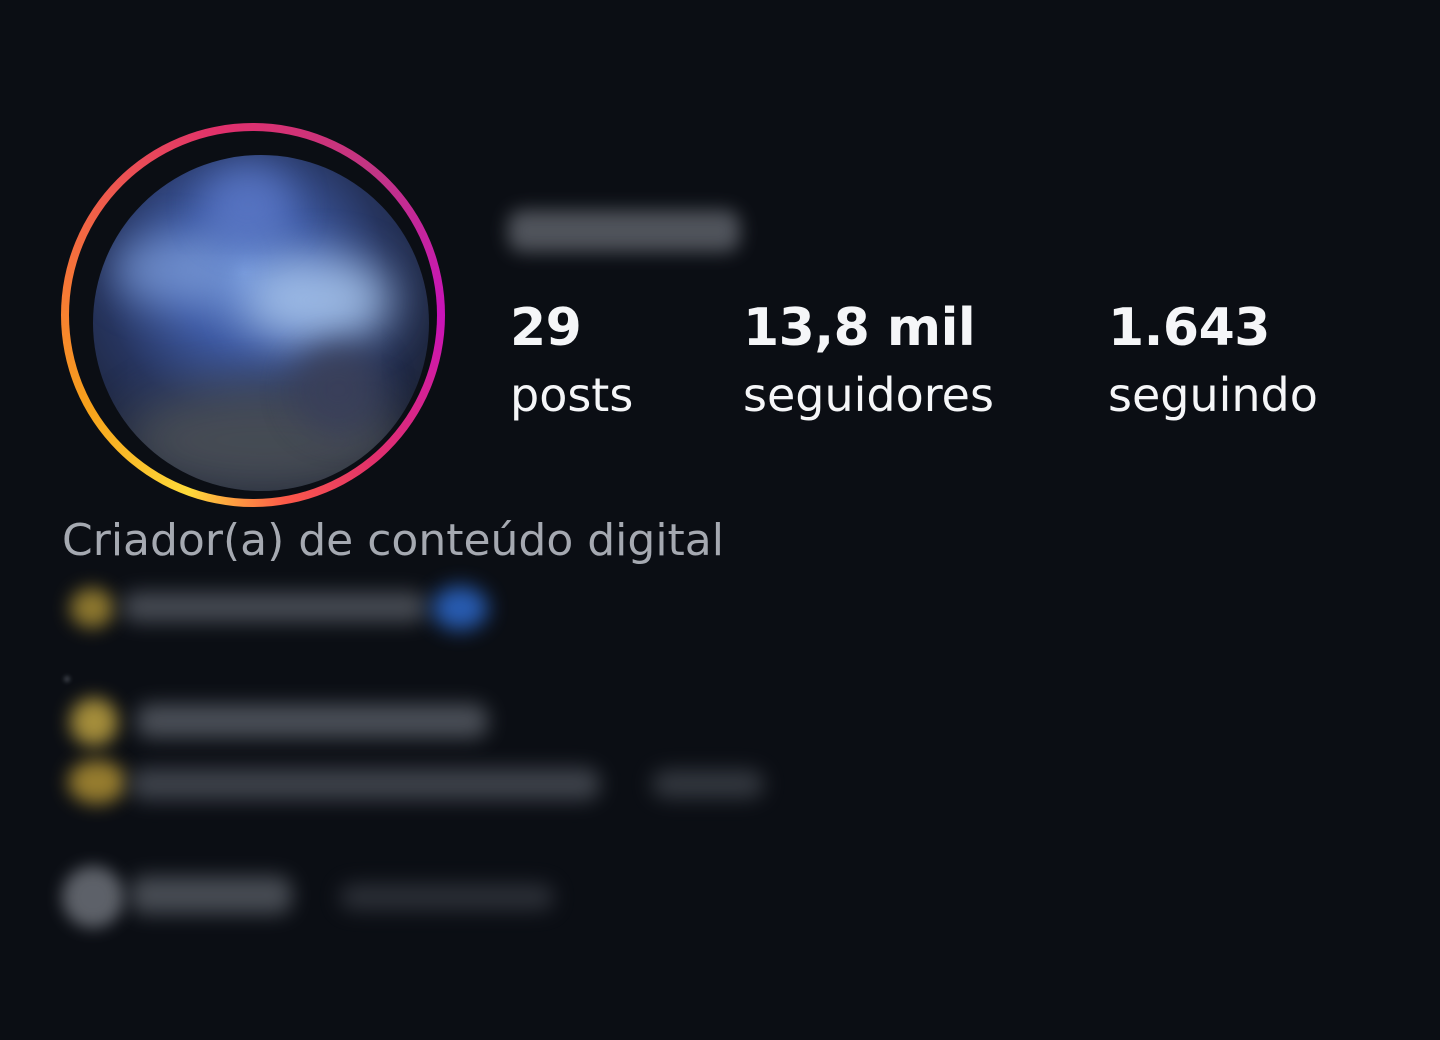 Image resolution: width=1440 pixels, height=1040 pixels. Describe the element at coordinates (67, 679) in the screenshot. I see `bio-dot` at that location.